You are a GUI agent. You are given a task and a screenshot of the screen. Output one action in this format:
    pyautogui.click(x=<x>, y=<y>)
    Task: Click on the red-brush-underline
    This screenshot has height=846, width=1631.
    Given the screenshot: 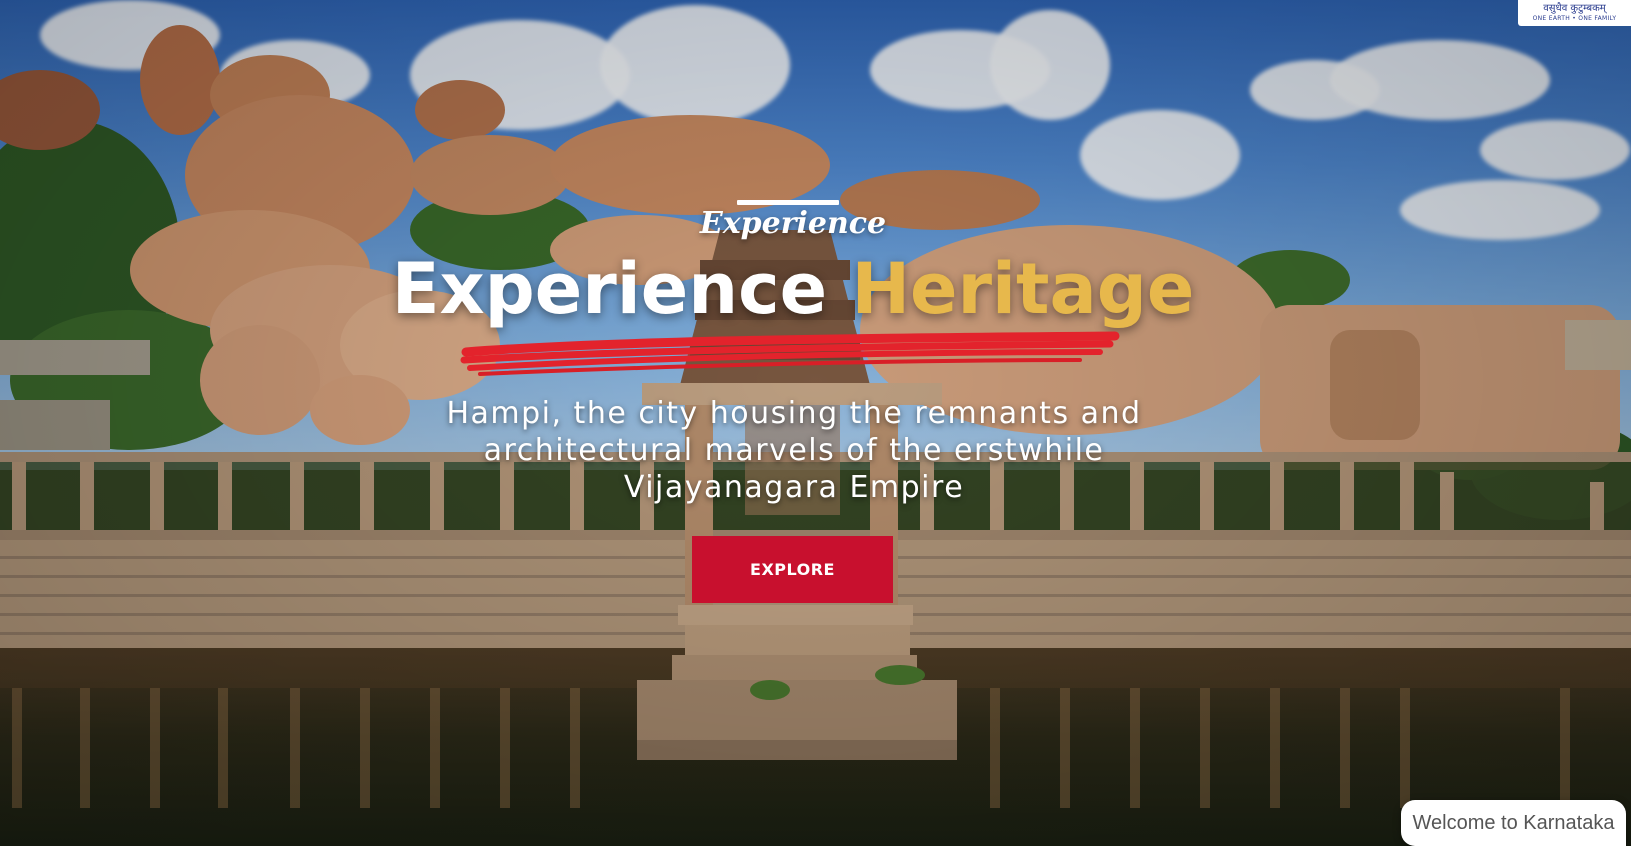 What is the action you would take?
    pyautogui.click(x=790, y=353)
    